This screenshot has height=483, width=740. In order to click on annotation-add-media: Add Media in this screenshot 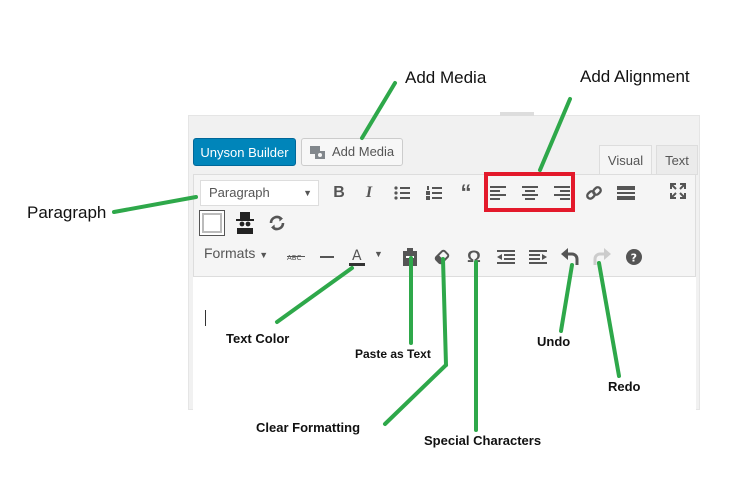, I will do `click(446, 77)`.